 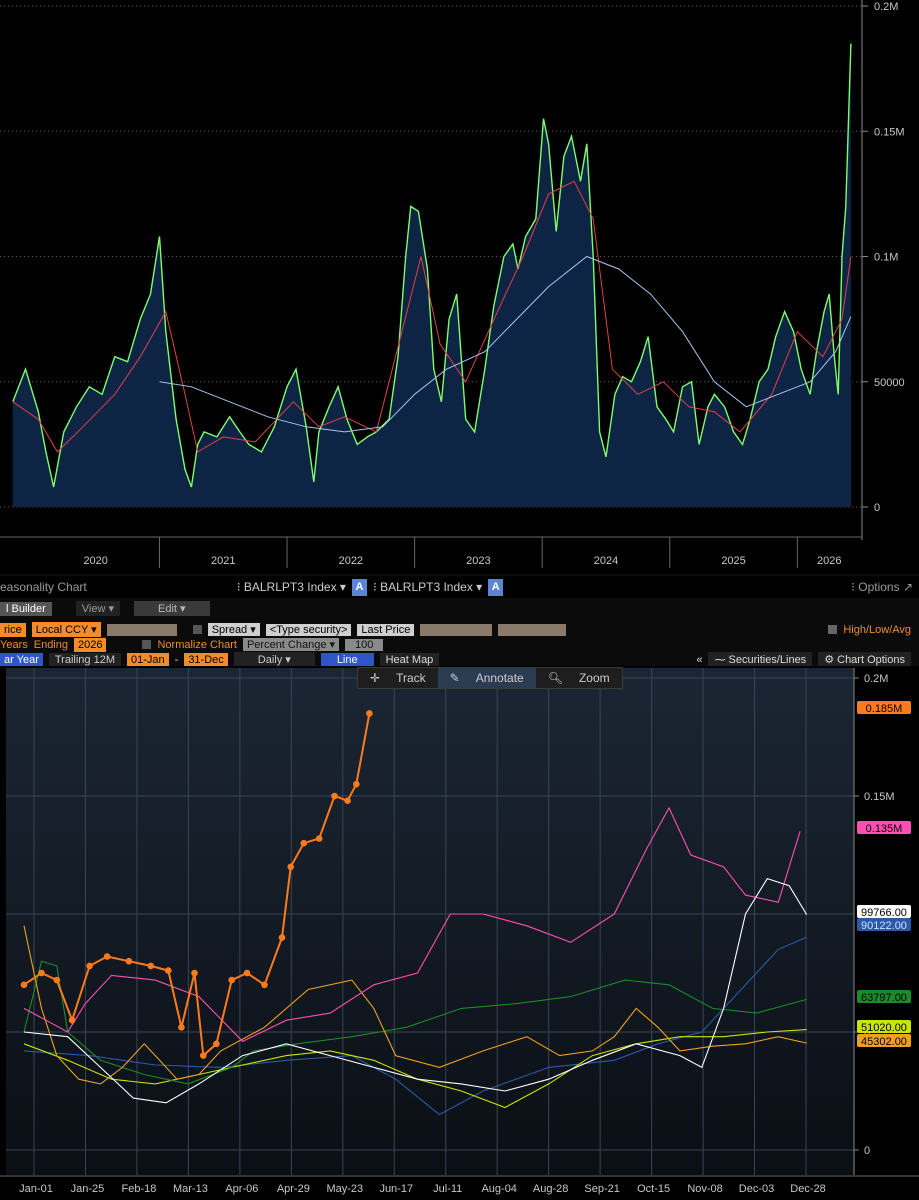 I want to click on year-end-field: 2026, so click(x=90, y=644).